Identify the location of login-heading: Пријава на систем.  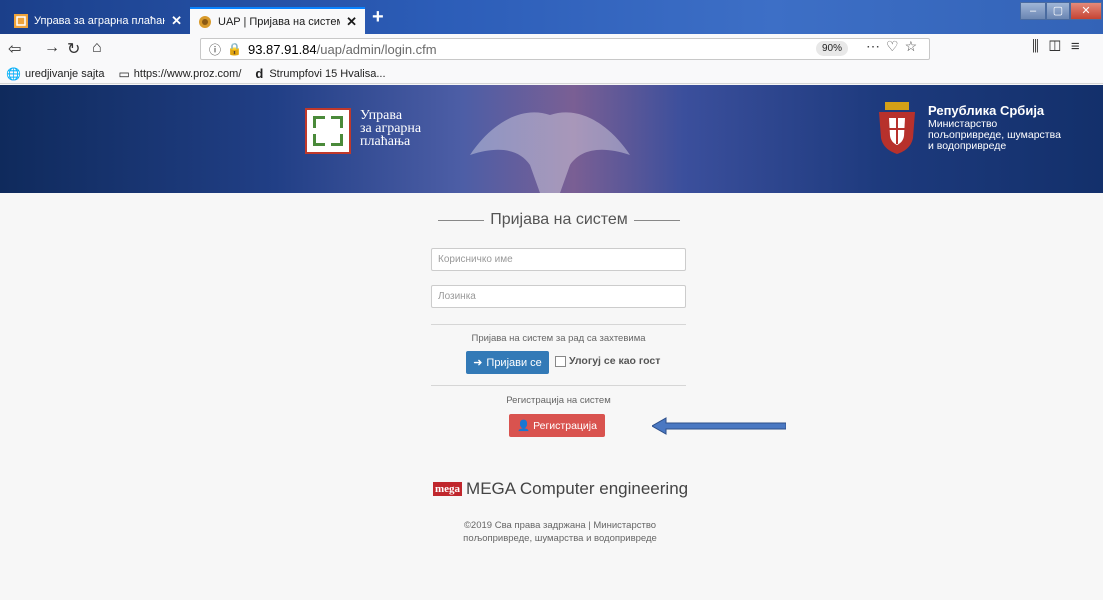
(559, 220).